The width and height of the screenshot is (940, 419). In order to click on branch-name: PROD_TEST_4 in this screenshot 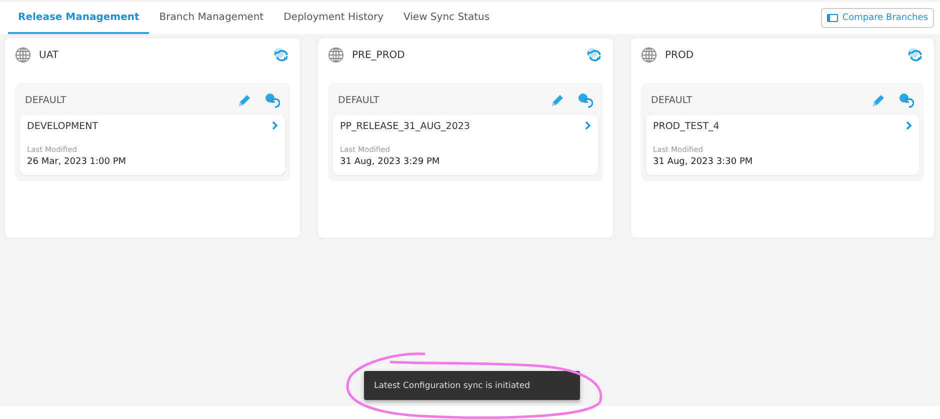, I will do `click(686, 126)`.